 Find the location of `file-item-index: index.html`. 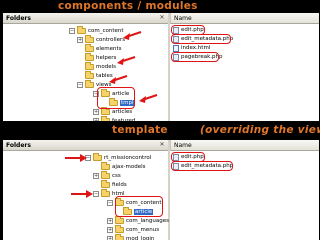

file-item-index: index.html is located at coordinates (191, 48).